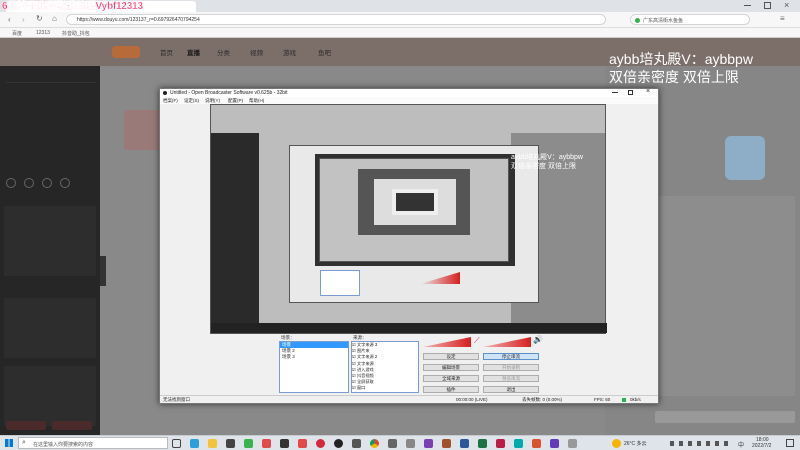 The width and height of the screenshot is (800, 450). I want to click on maximize-icon, so click(767, 5).